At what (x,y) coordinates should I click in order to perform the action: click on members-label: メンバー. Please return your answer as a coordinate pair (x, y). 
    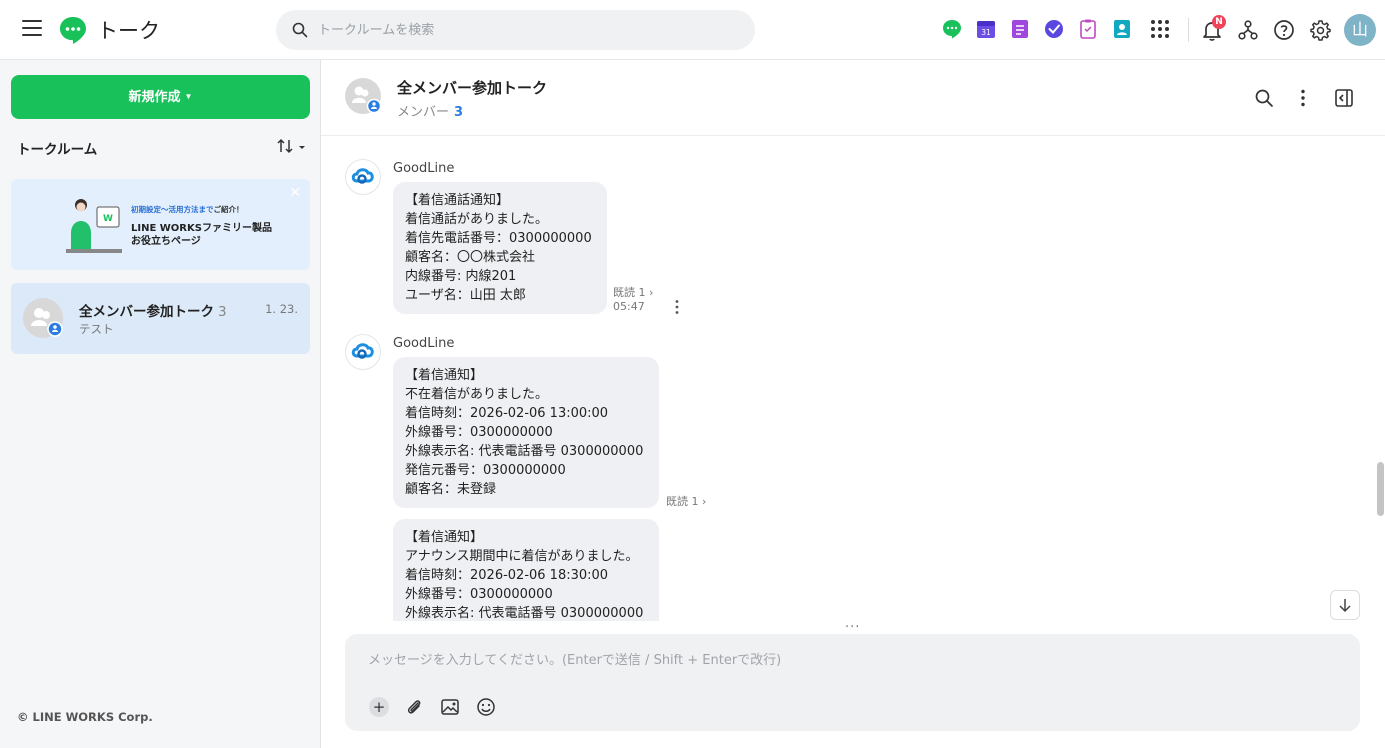
    Looking at the image, I should click on (423, 112).